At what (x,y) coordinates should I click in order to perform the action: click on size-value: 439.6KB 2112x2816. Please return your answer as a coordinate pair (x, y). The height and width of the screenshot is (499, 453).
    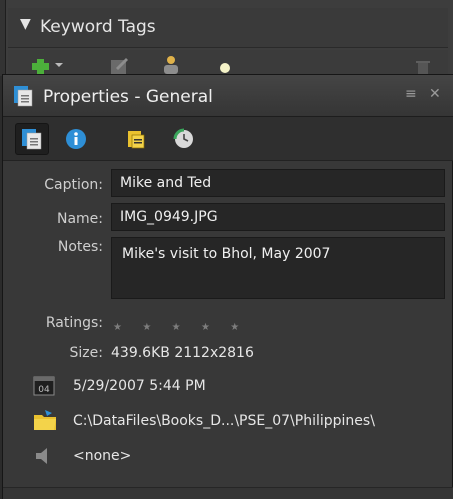
    Looking at the image, I should click on (182, 353).